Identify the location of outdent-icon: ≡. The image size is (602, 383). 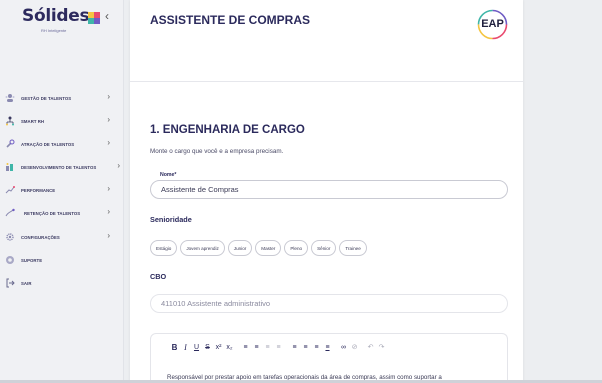
(278, 347).